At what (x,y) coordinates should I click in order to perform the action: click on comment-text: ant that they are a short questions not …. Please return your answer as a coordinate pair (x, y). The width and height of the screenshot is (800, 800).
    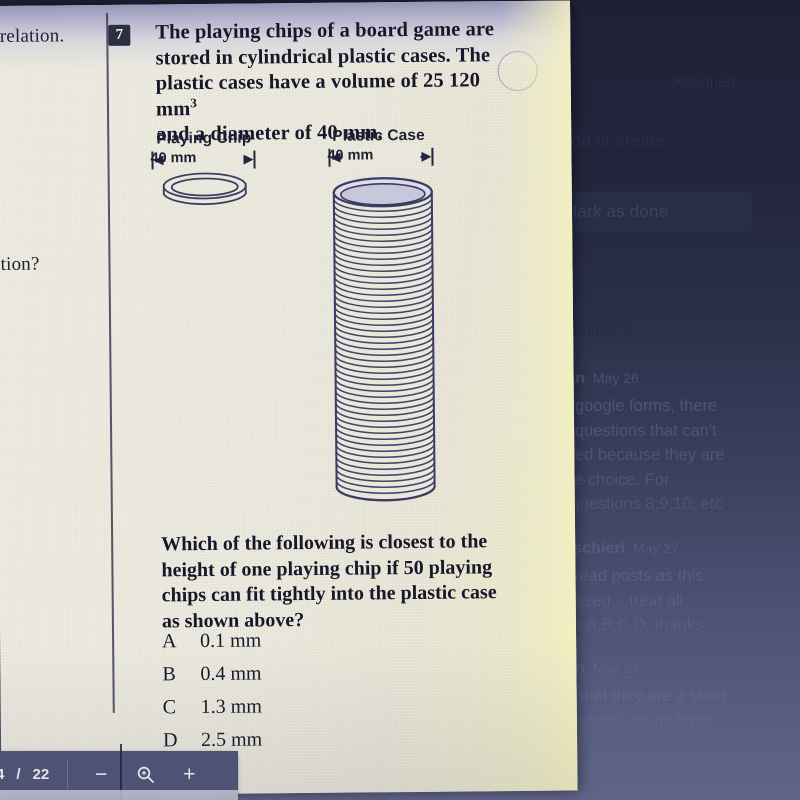
    Looking at the image, I should click on (639, 708).